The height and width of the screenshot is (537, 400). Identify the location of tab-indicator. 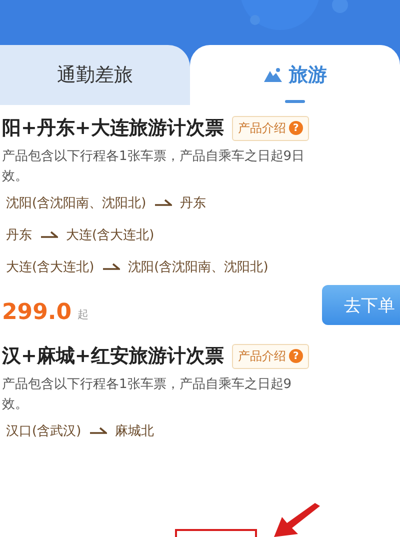
(295, 101).